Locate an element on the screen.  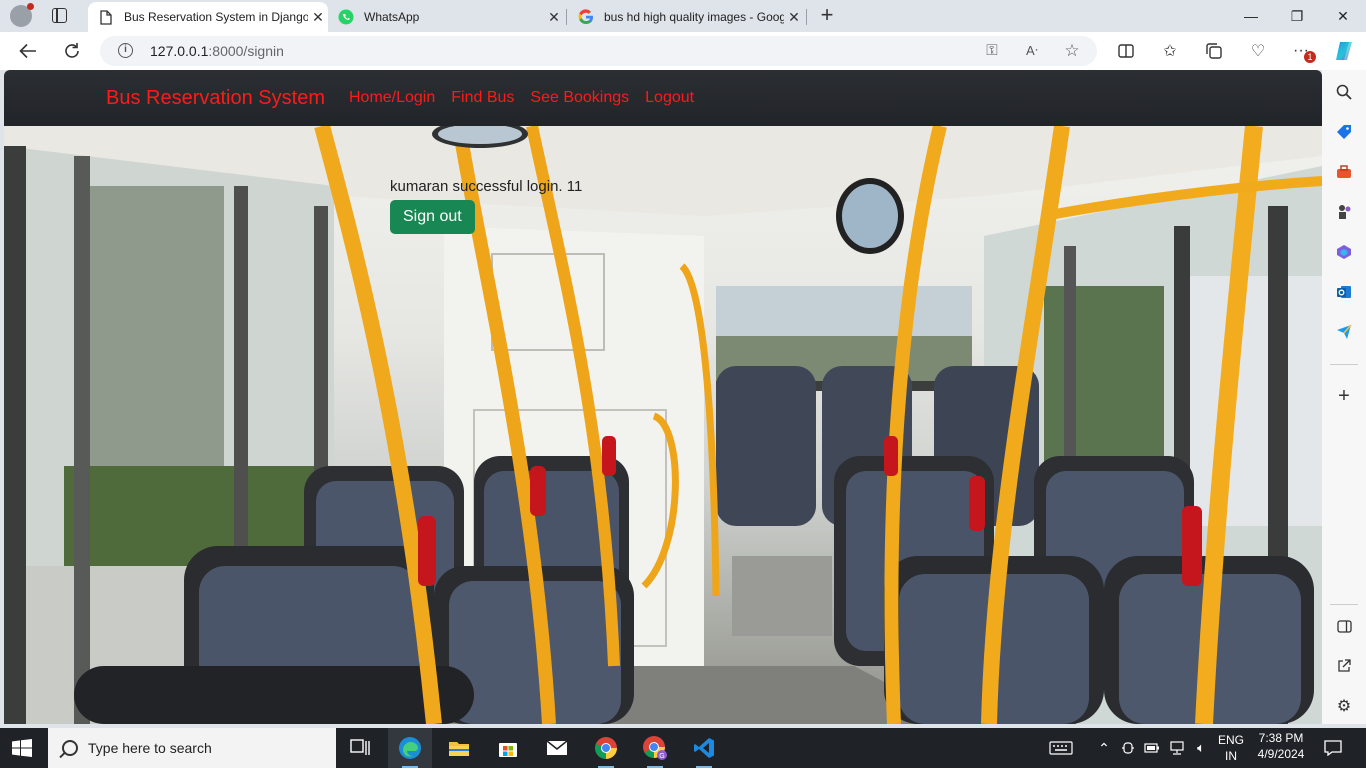
tab-google-images: bus hd high quality images - Google ✕ is located at coordinates (686, 17).